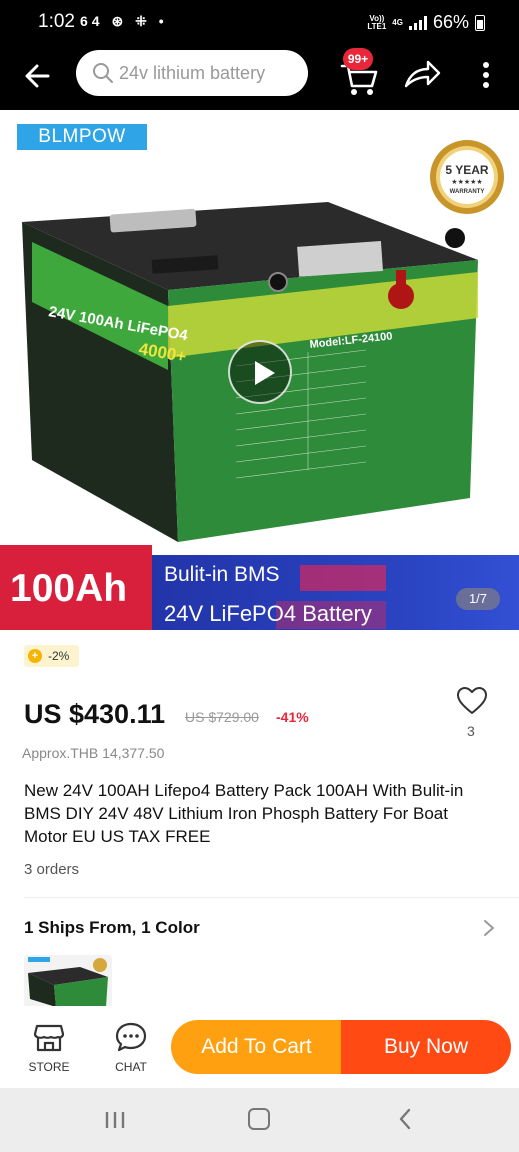 The image size is (519, 1152). What do you see at coordinates (466, 170) in the screenshot?
I see `warranty-years: 5 YEAR` at bounding box center [466, 170].